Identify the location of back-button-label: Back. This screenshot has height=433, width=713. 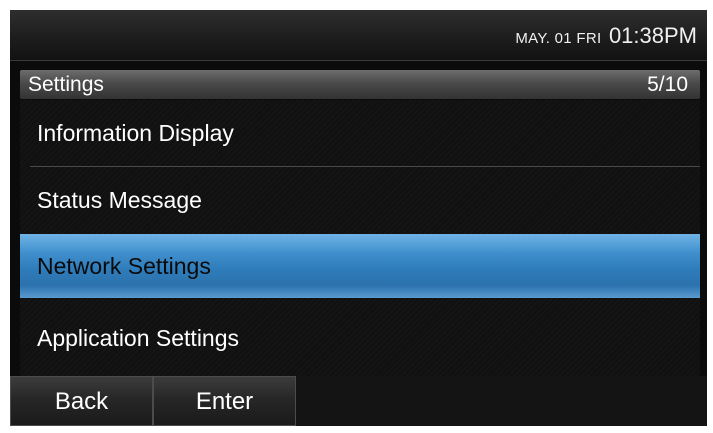
(81, 401).